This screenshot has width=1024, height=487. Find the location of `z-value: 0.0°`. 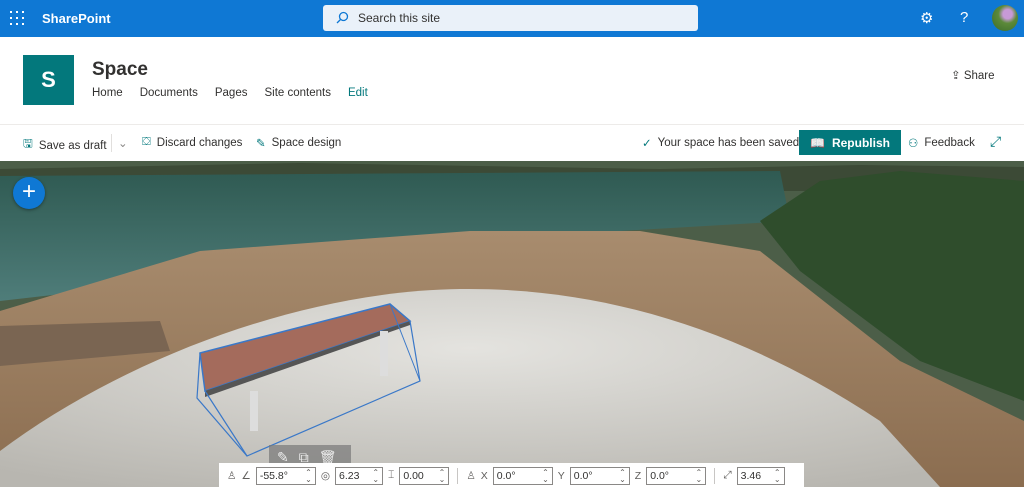

z-value: 0.0° is located at coordinates (659, 475).